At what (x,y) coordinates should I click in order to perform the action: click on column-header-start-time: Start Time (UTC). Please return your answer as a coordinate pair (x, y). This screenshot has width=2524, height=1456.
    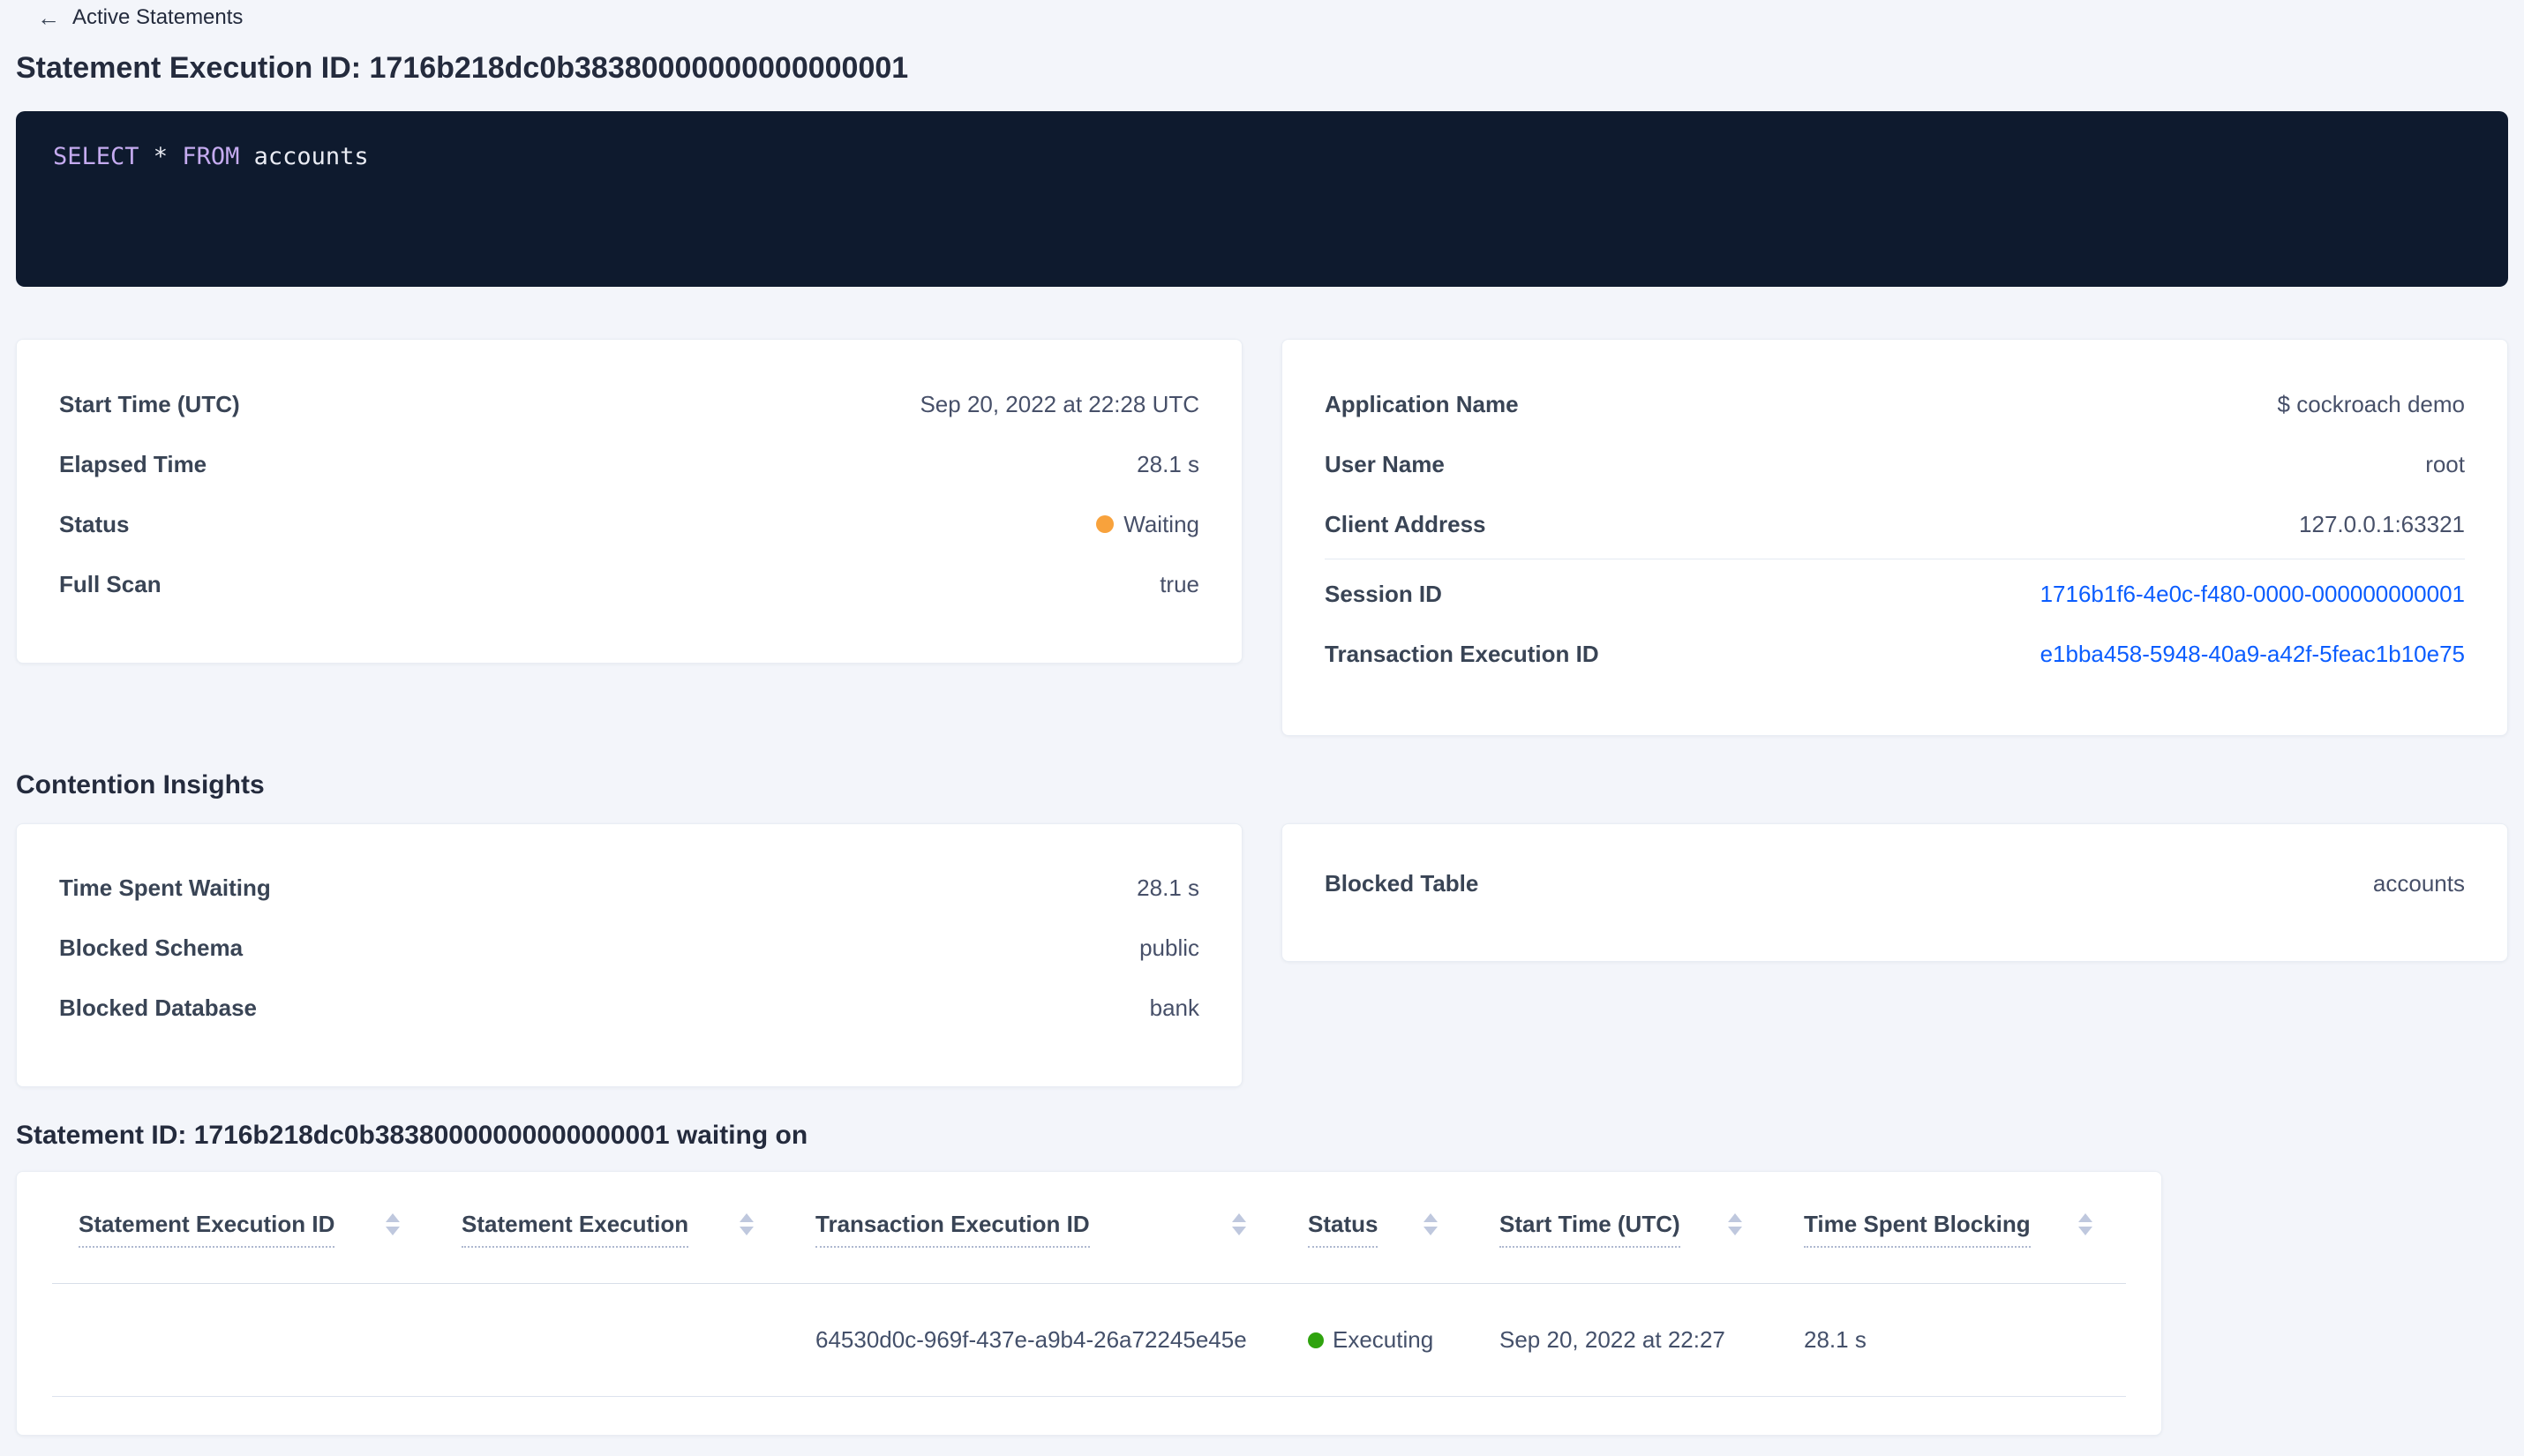
    Looking at the image, I should click on (1651, 1229).